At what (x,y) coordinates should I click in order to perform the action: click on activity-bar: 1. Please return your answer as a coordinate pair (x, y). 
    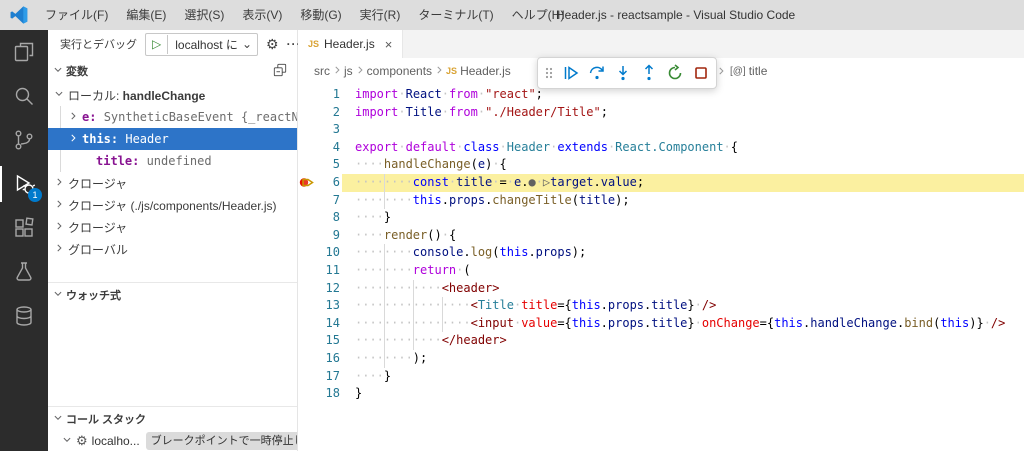
    Looking at the image, I should click on (24, 240).